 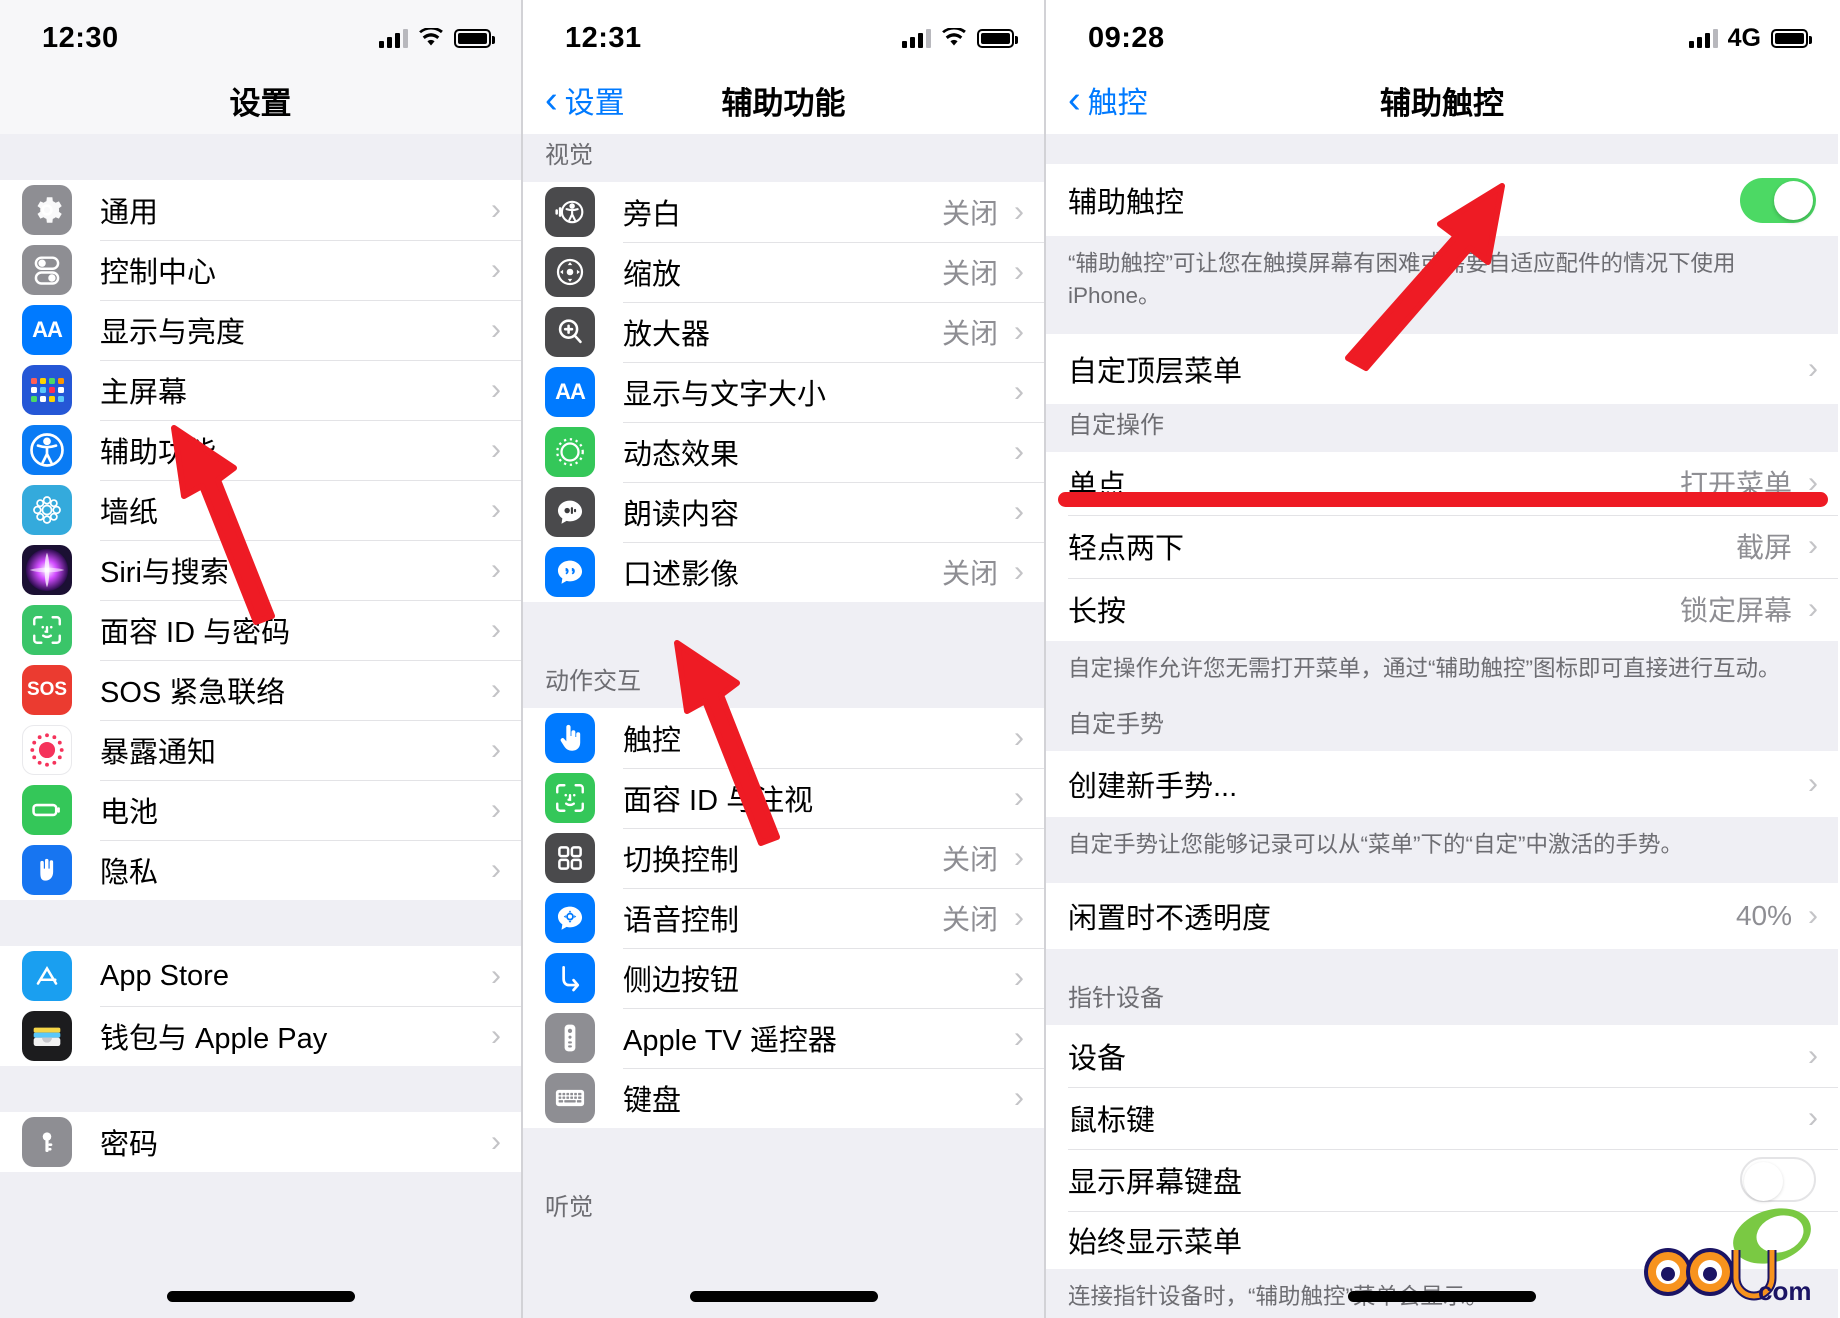 What do you see at coordinates (47, 270) in the screenshot?
I see `control-center-icon` at bounding box center [47, 270].